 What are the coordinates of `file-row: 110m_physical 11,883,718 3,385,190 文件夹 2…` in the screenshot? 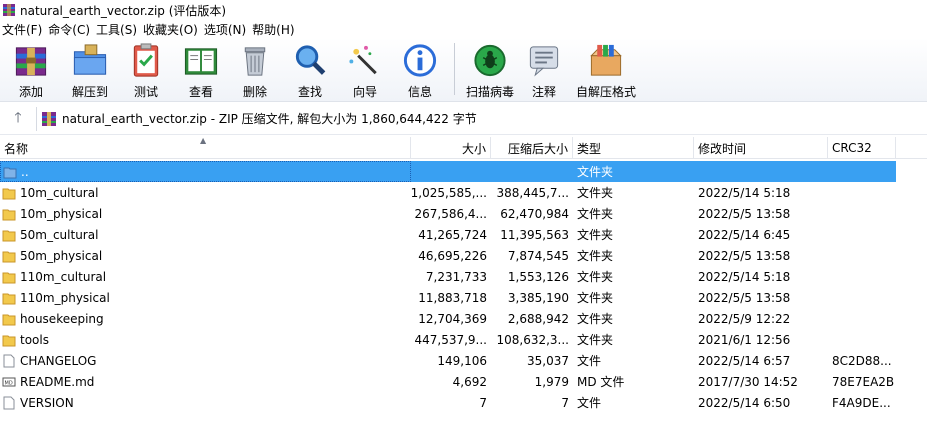 It's located at (463, 297).